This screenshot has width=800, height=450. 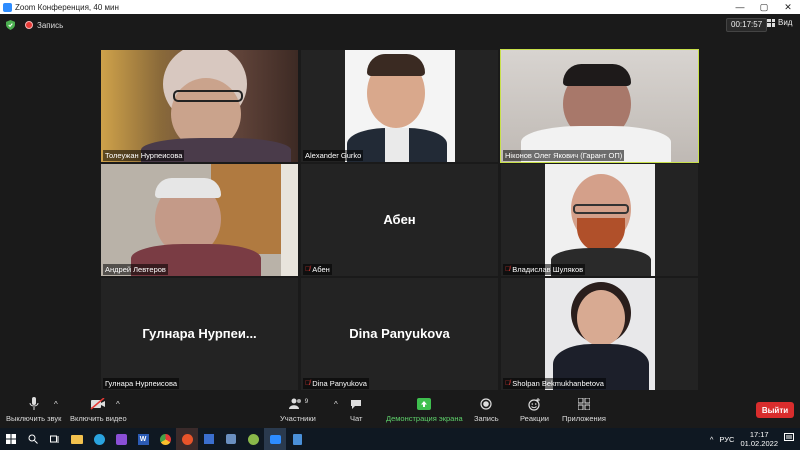 What do you see at coordinates (298, 404) in the screenshot?
I see `participants-icon: 9` at bounding box center [298, 404].